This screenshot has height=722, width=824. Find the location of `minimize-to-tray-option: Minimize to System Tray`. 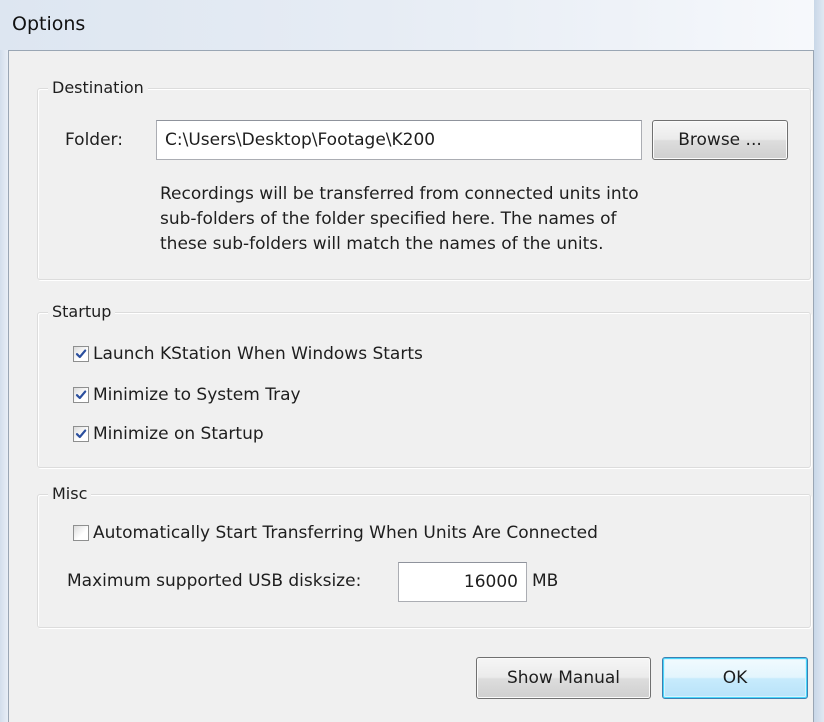

minimize-to-tray-option: Minimize to System Tray is located at coordinates (187, 395).